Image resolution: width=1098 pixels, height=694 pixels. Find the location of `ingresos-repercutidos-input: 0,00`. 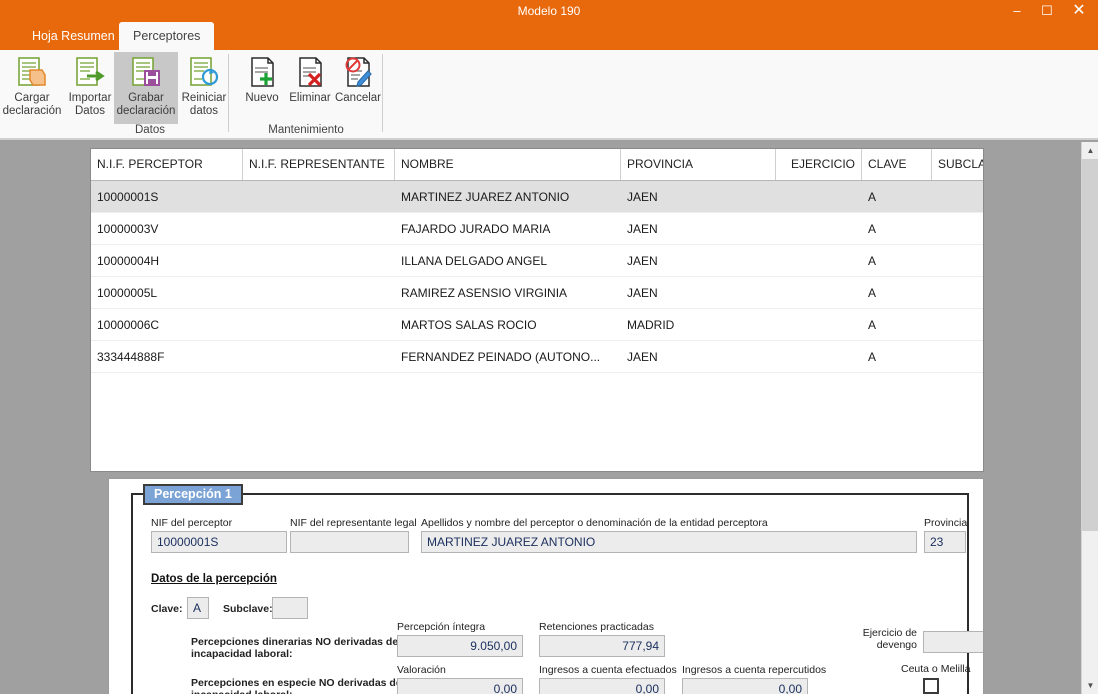

ingresos-repercutidos-input: 0,00 is located at coordinates (745, 686).